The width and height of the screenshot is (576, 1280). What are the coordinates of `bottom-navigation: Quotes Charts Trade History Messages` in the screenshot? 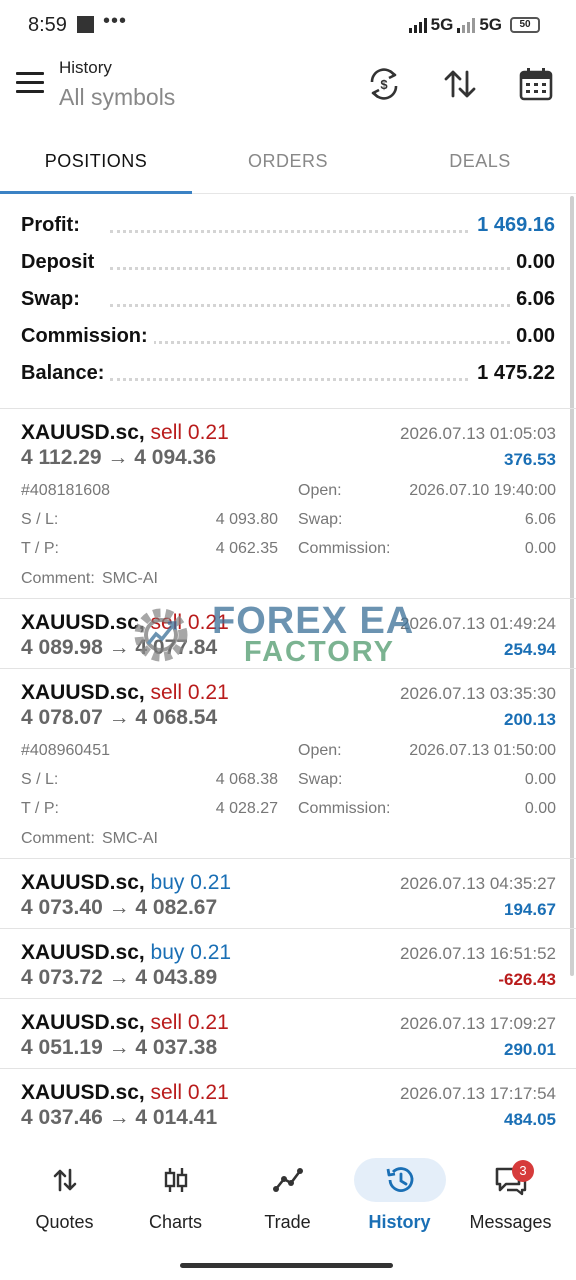 It's located at (288, 1198).